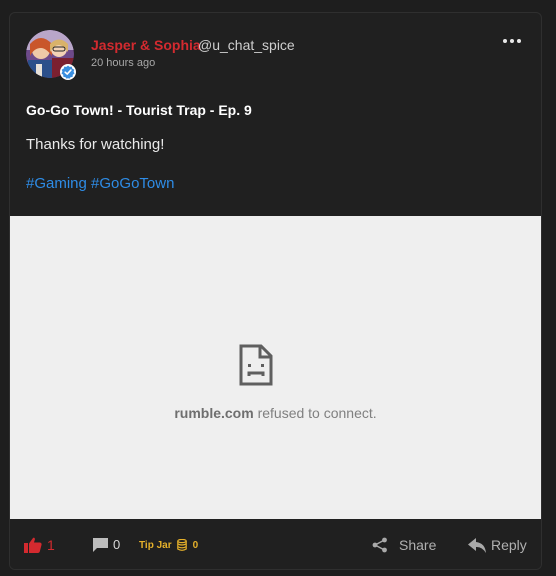 This screenshot has width=556, height=576. Describe the element at coordinates (51, 55) in the screenshot. I see `avatar` at that location.